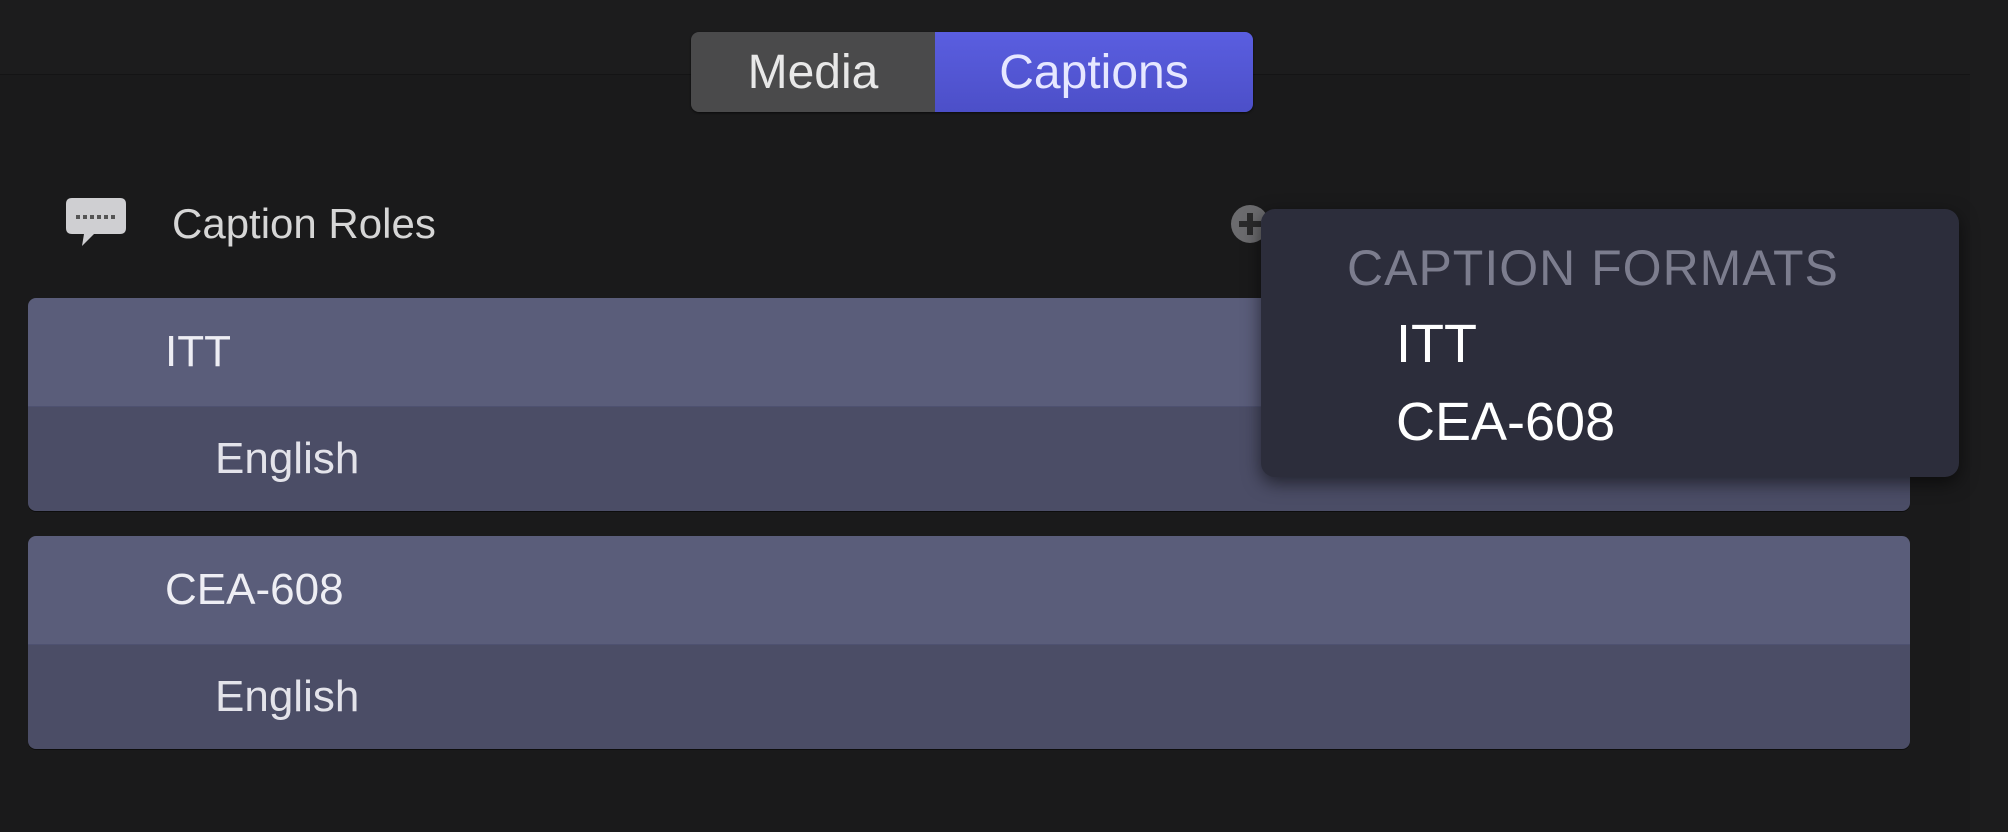  I want to click on format-option-cea-608: CEA-608, so click(1505, 422).